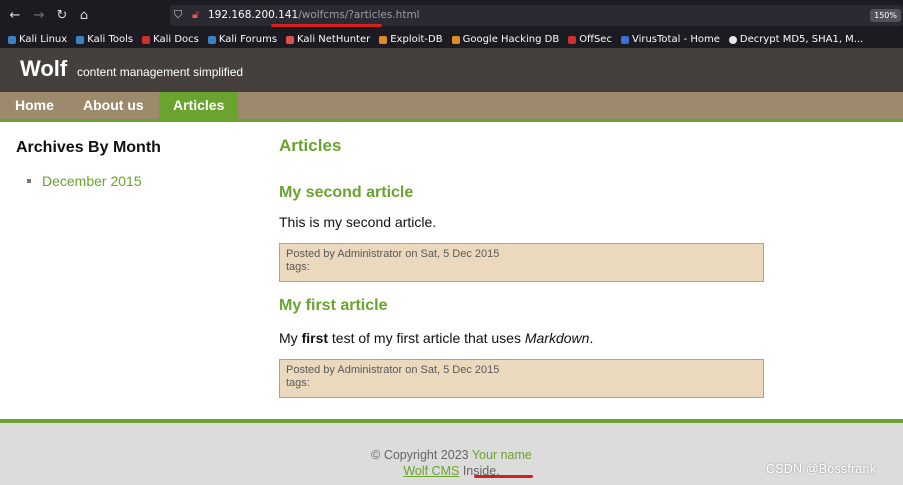  I want to click on body-italic-text: Markdown, so click(557, 338).